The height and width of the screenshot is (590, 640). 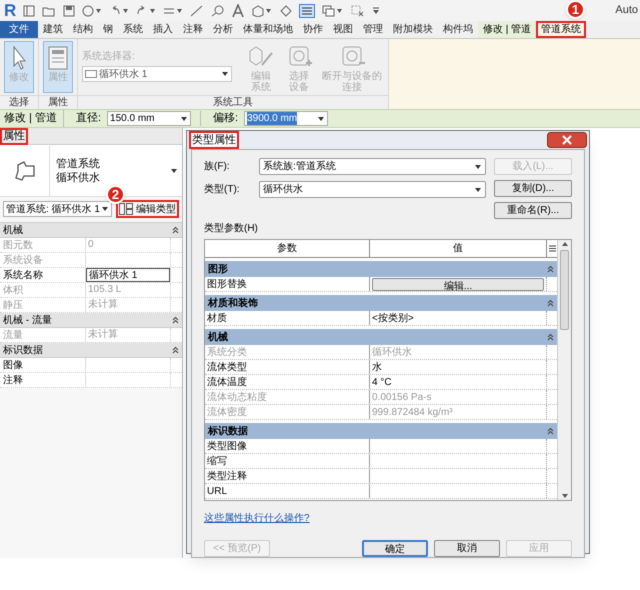 I want to click on ribbon-tab: 插入, so click(x=163, y=29).